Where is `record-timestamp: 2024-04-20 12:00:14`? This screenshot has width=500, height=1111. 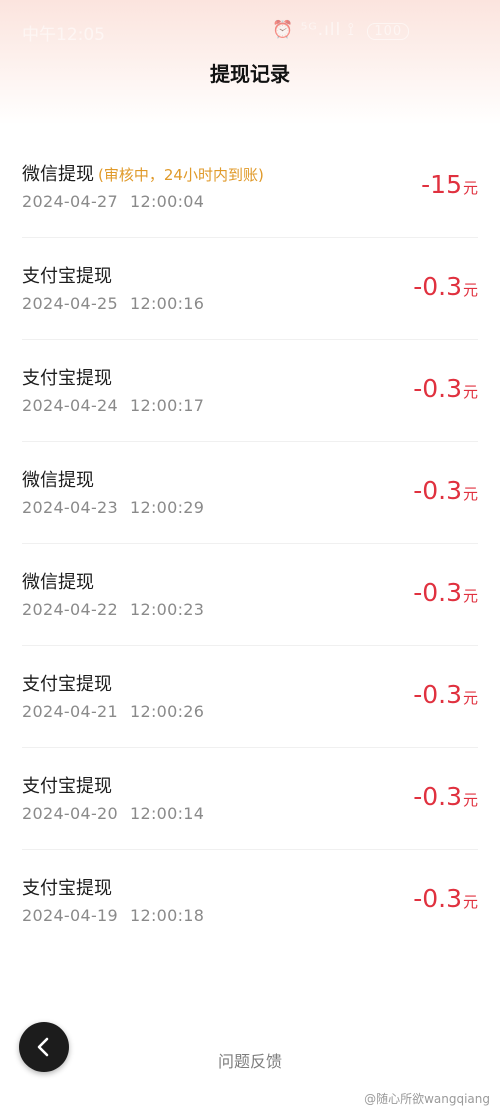
record-timestamp: 2024-04-20 12:00:14 is located at coordinates (113, 813).